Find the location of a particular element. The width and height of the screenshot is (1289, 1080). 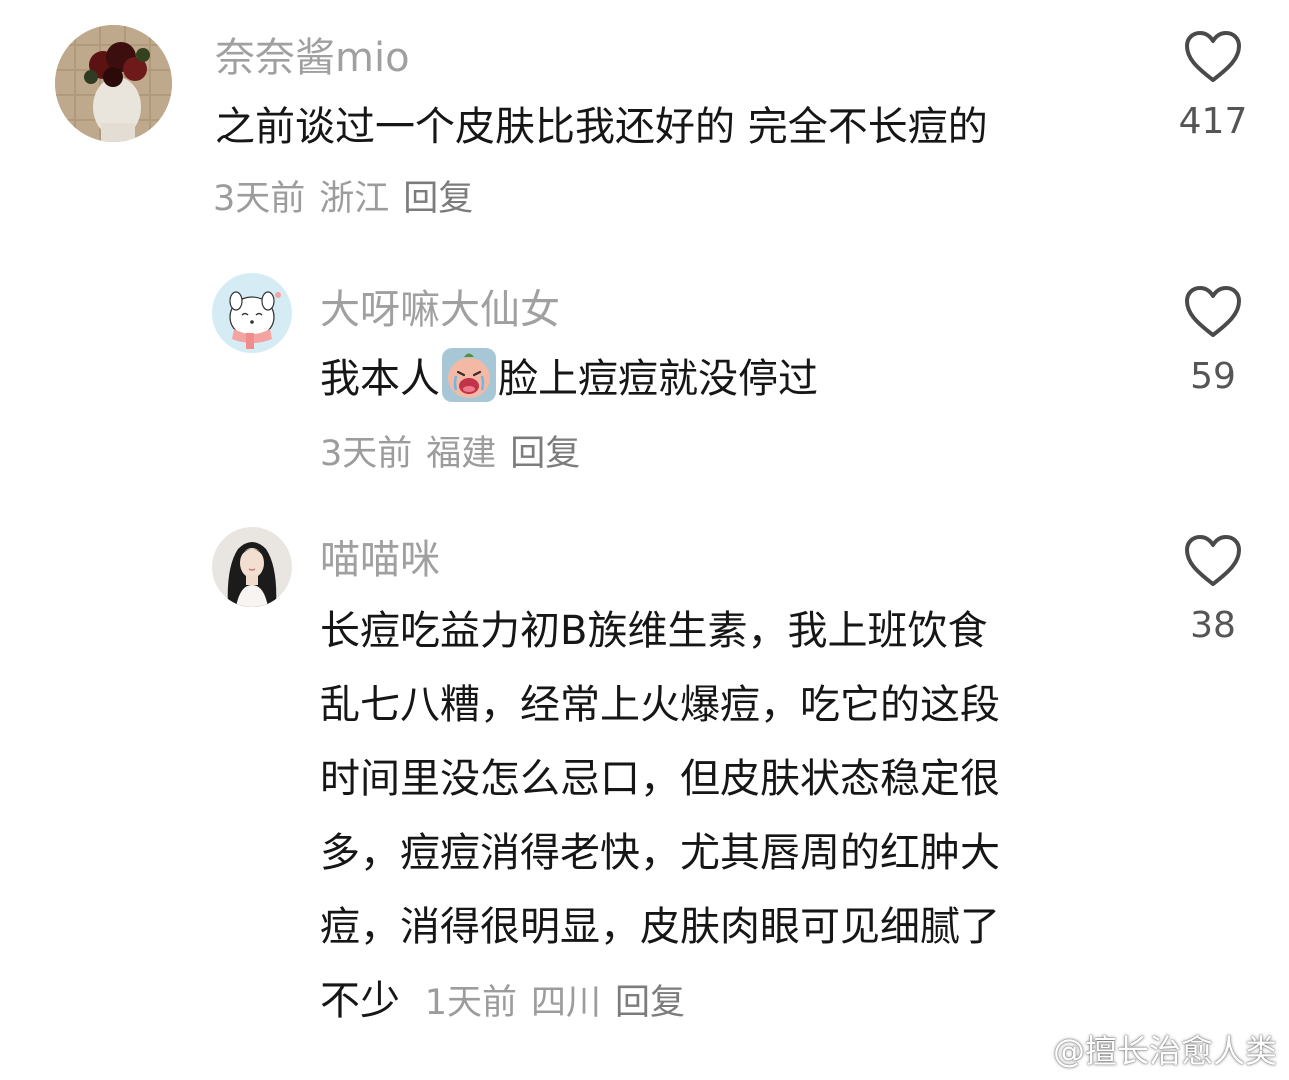

comment-location: 四川 is located at coordinates (566, 1003).